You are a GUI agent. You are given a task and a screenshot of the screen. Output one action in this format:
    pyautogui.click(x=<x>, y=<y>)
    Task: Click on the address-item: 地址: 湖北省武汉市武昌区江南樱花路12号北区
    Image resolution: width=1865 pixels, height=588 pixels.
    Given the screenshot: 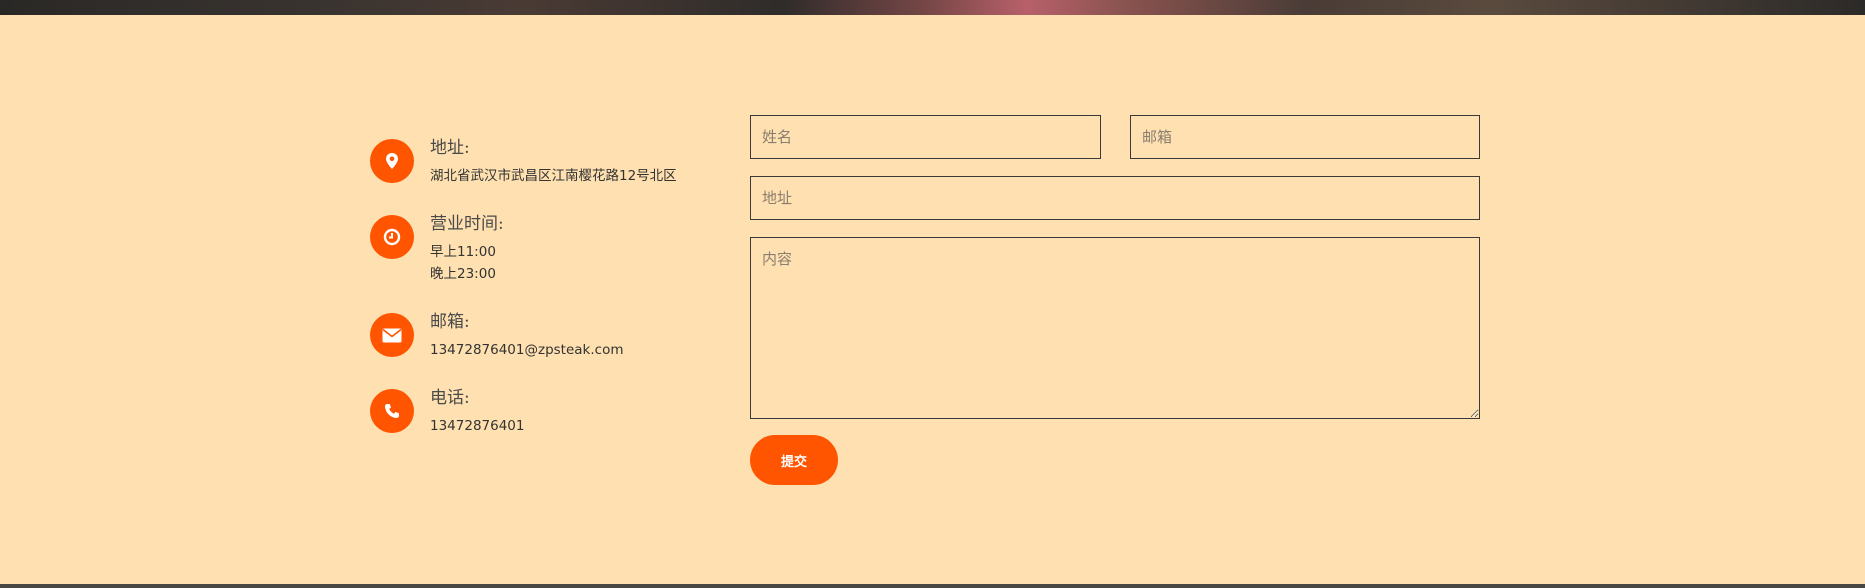 What is the action you would take?
    pyautogui.click(x=523, y=161)
    